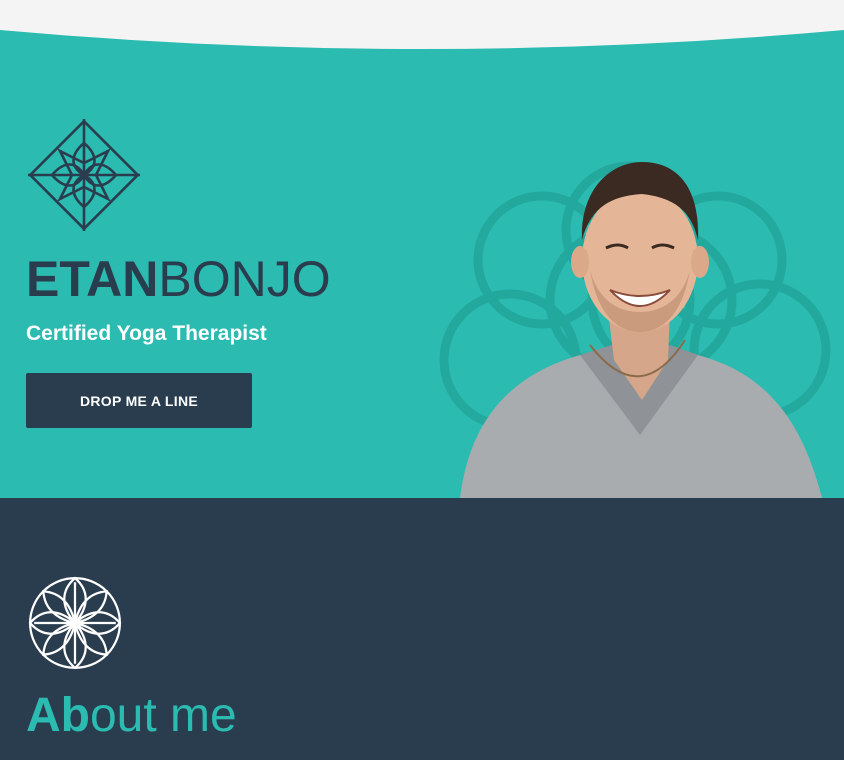  I want to click on lotus-diamond-icon, so click(84, 175).